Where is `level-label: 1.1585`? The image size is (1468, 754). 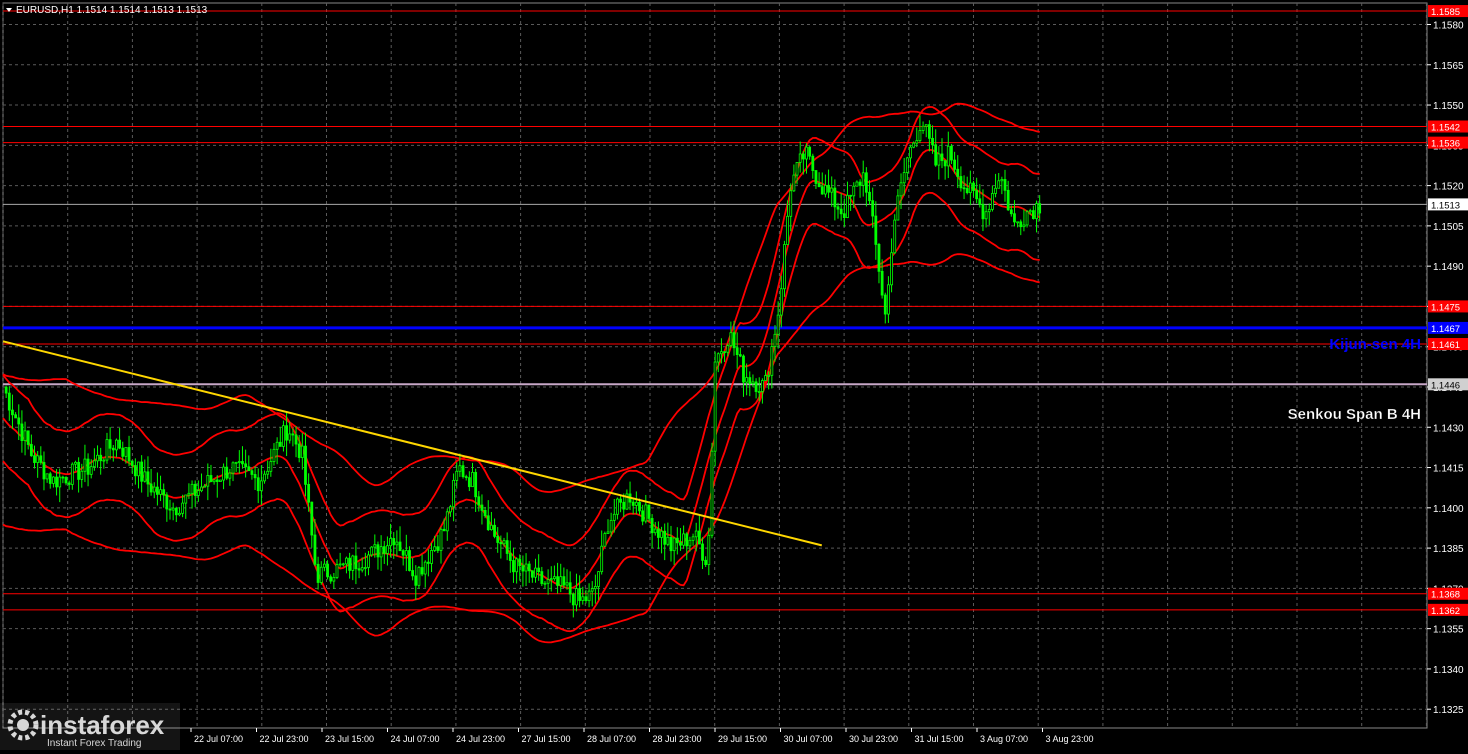
level-label: 1.1585 is located at coordinates (1445, 12).